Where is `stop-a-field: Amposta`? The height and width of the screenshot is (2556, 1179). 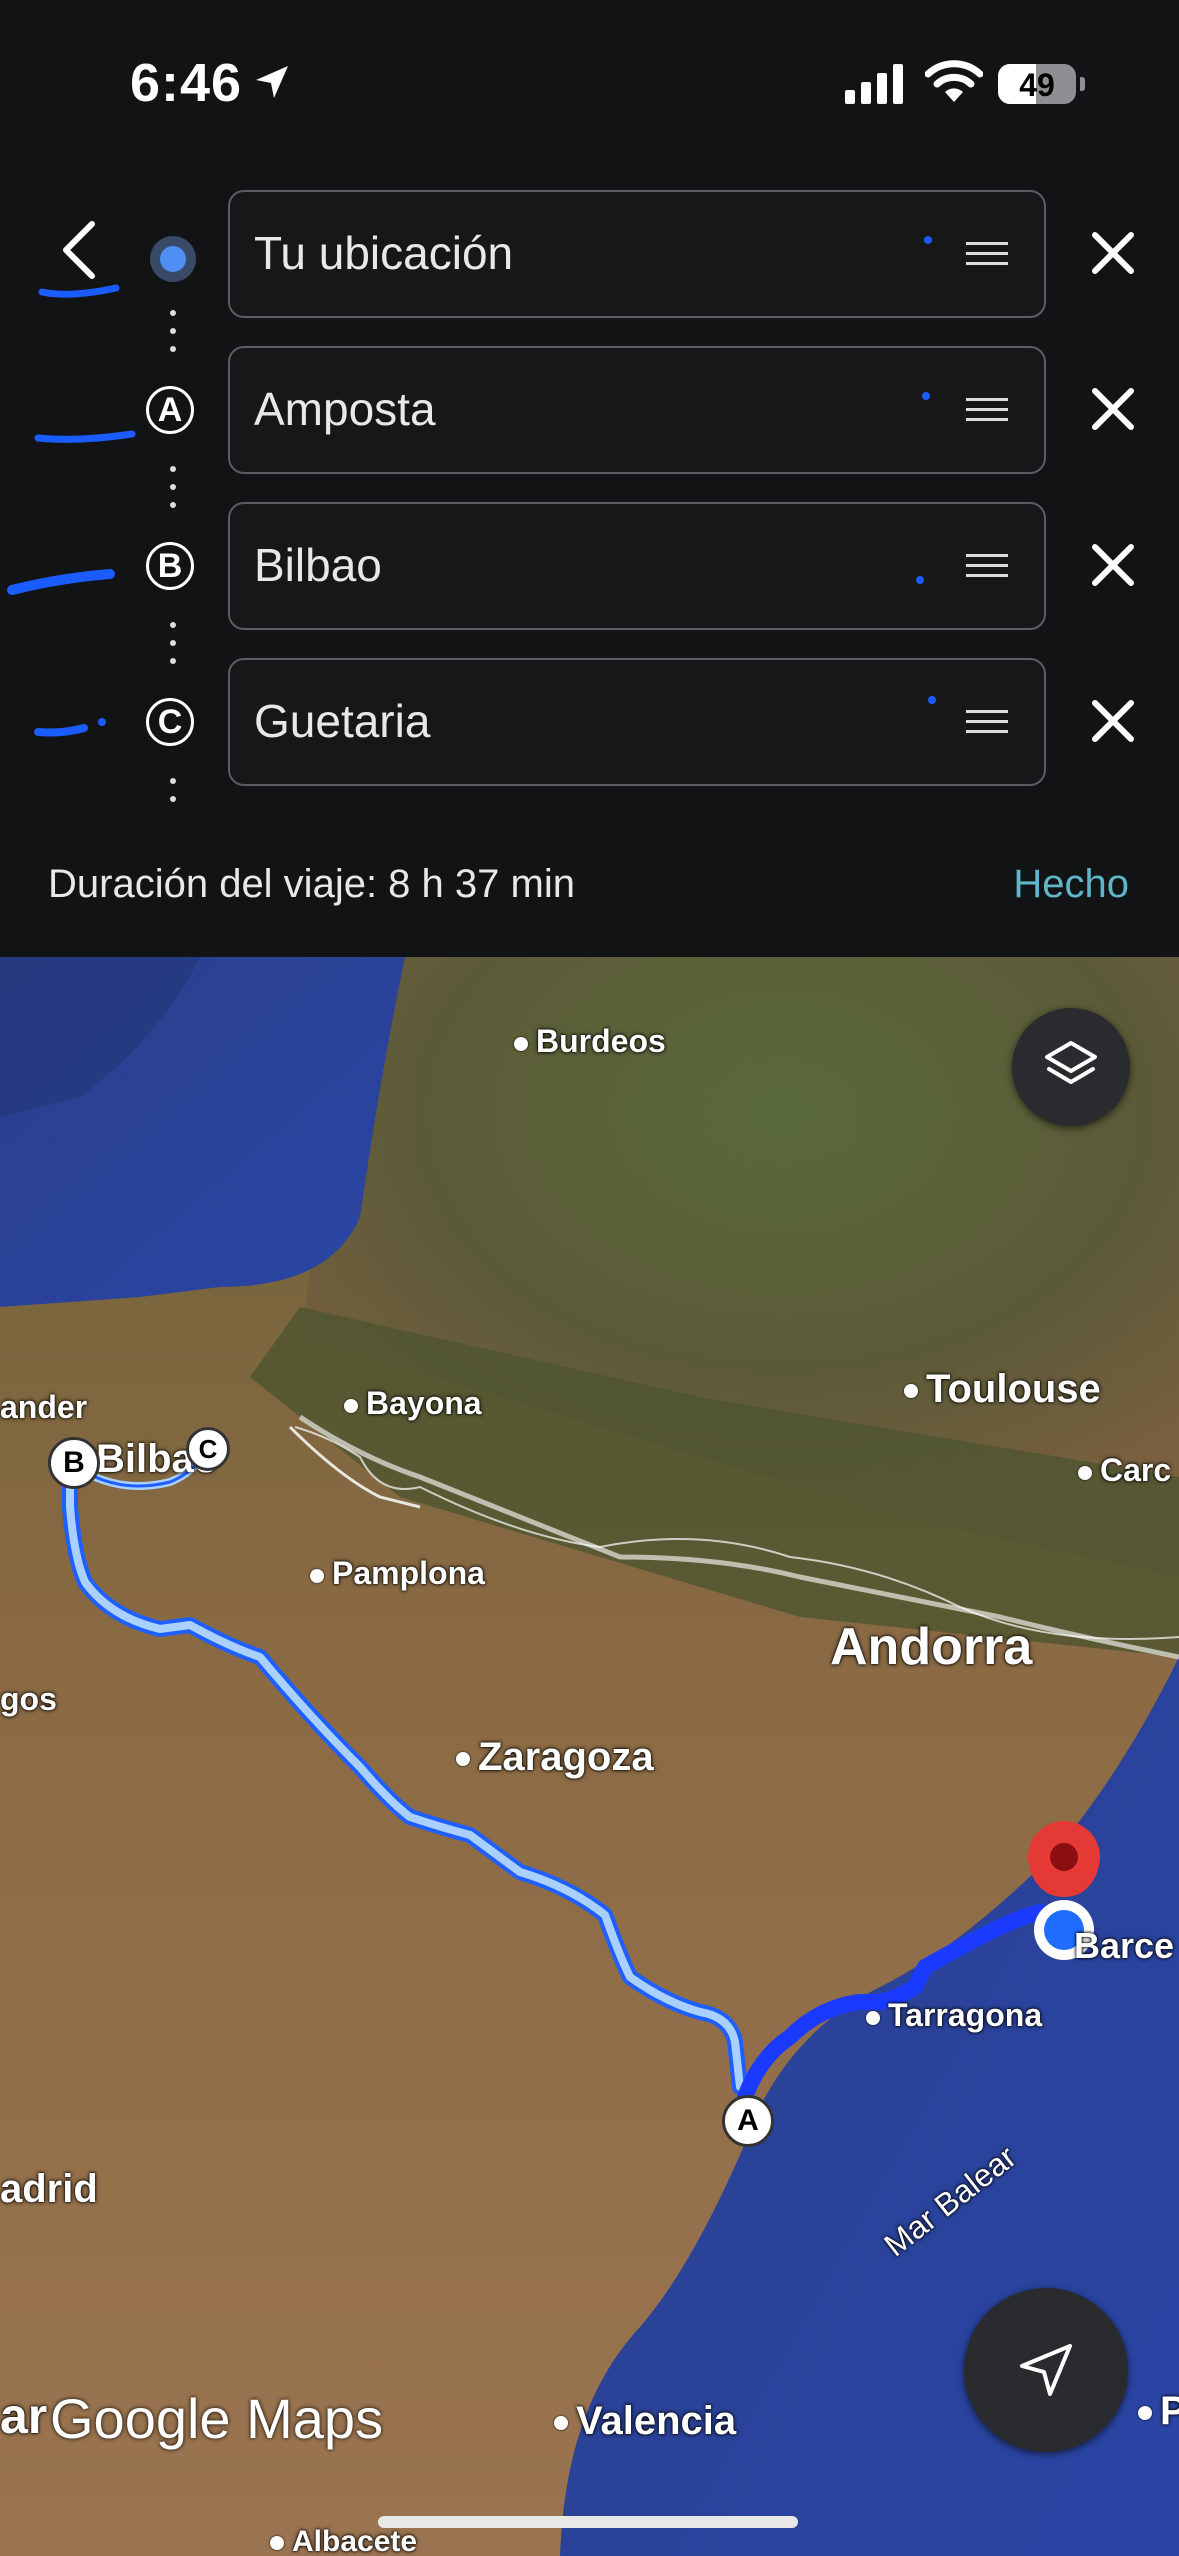
stop-a-field: Amposta is located at coordinates (637, 410).